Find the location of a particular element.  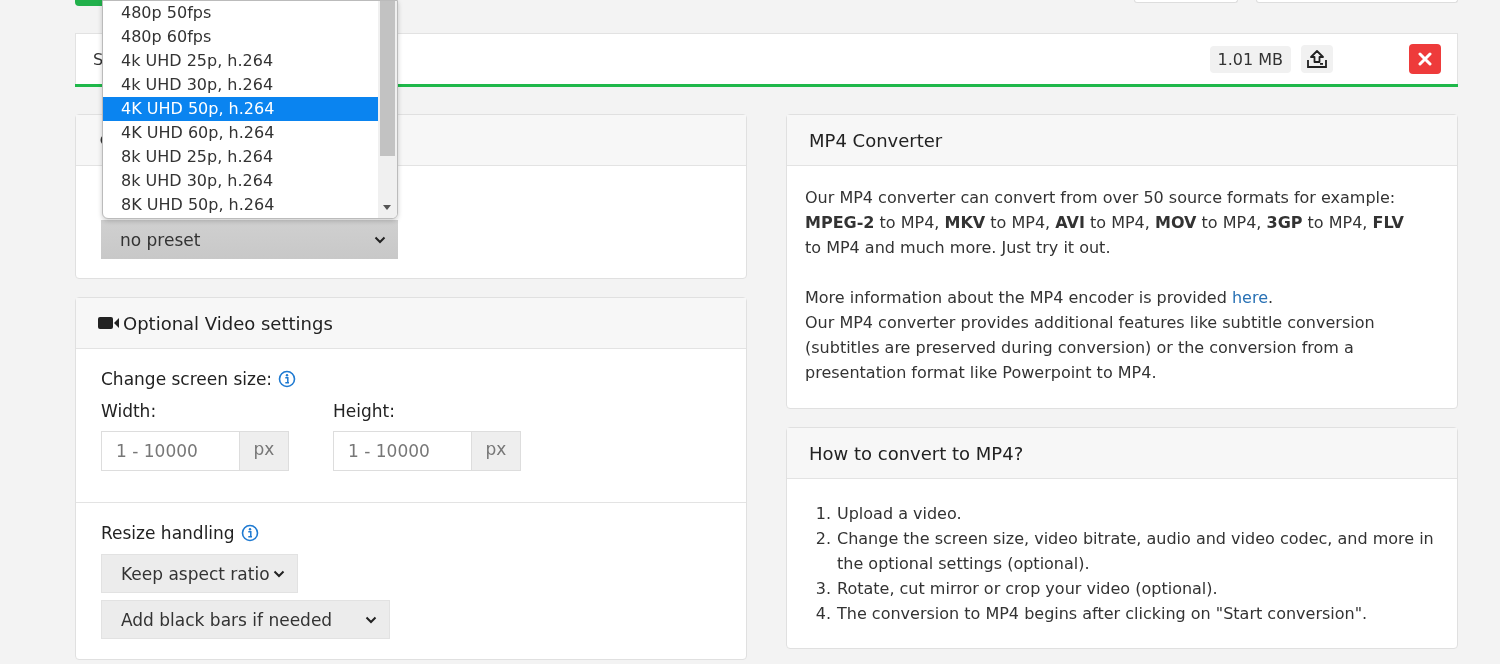

card-title: How to convert to MP4? is located at coordinates (916, 453).